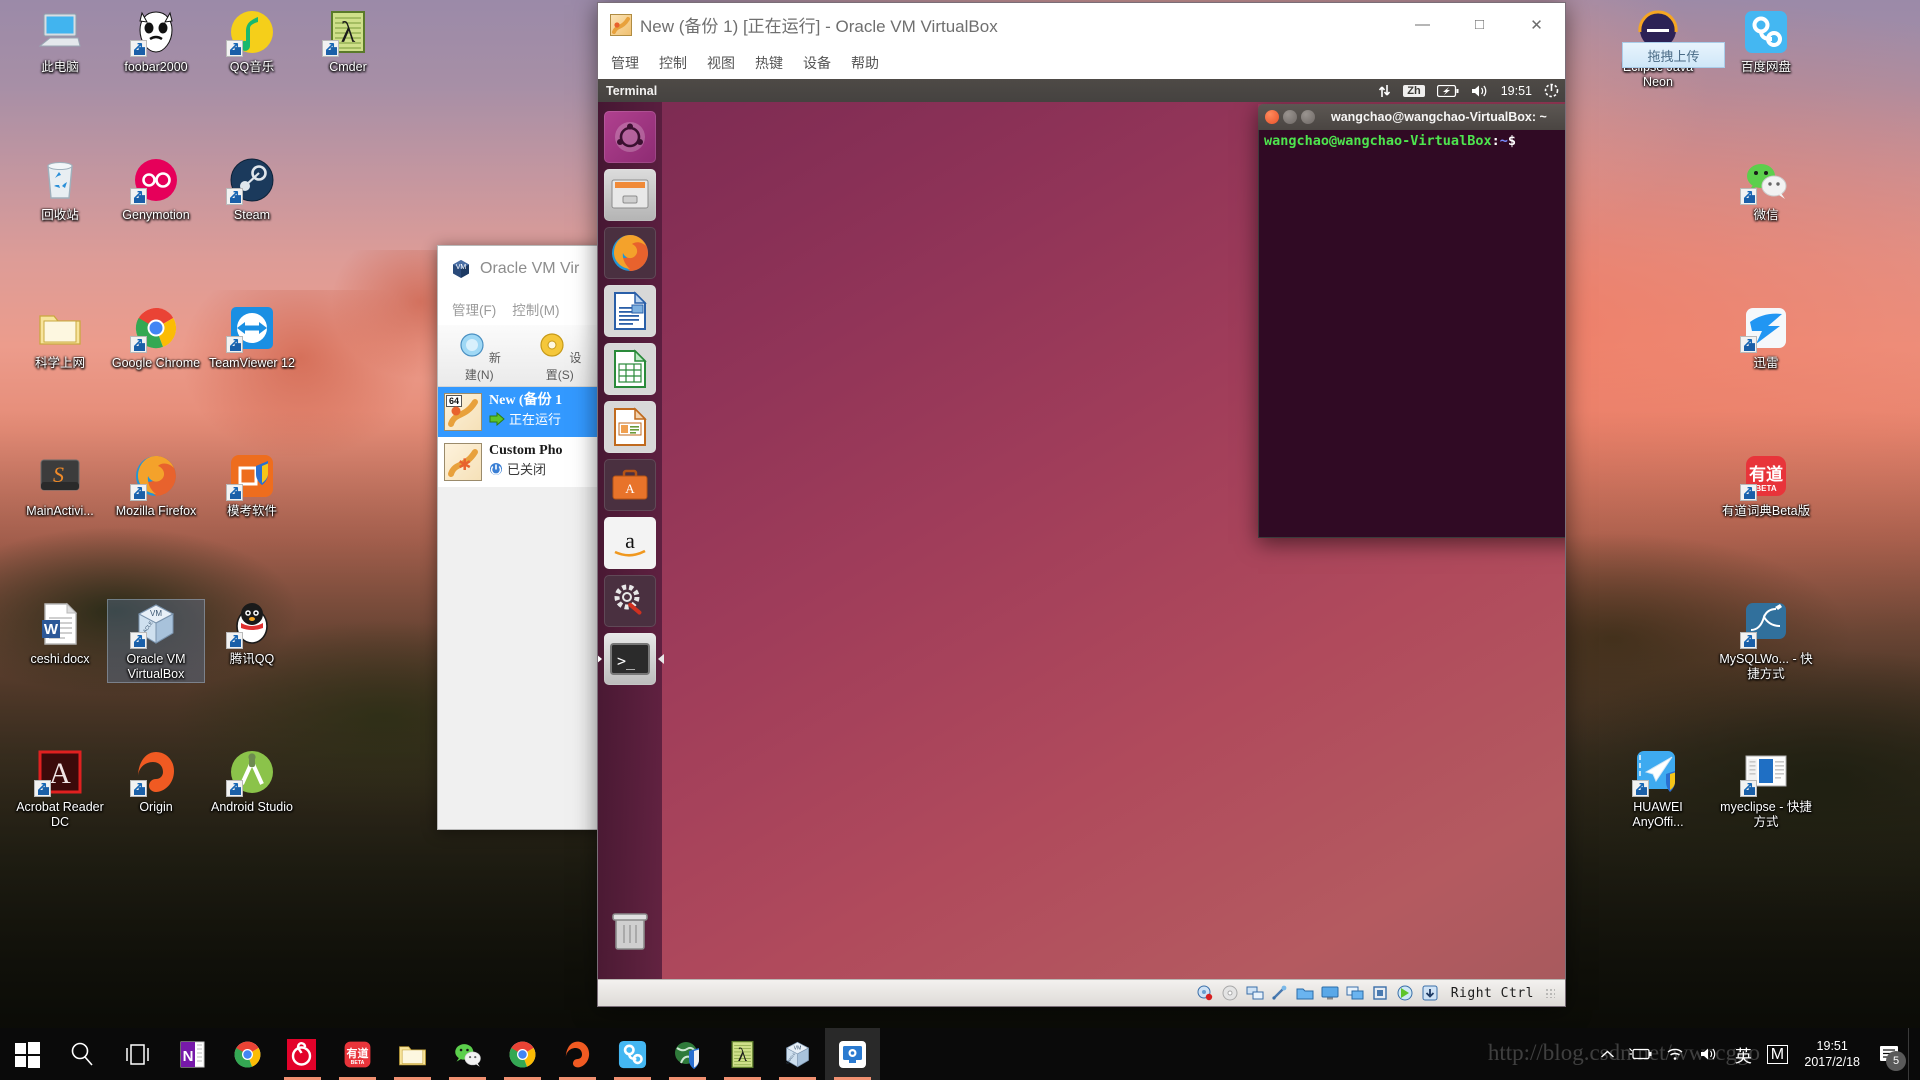  Describe the element at coordinates (630, 931) in the screenshot. I see `trash-icon` at that location.